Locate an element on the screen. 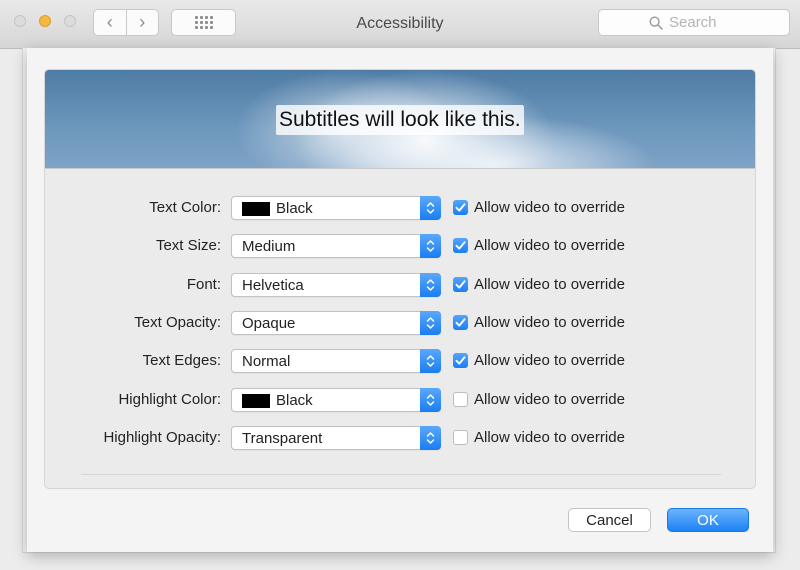  option-label: Highlight Opacity: is located at coordinates (162, 437).